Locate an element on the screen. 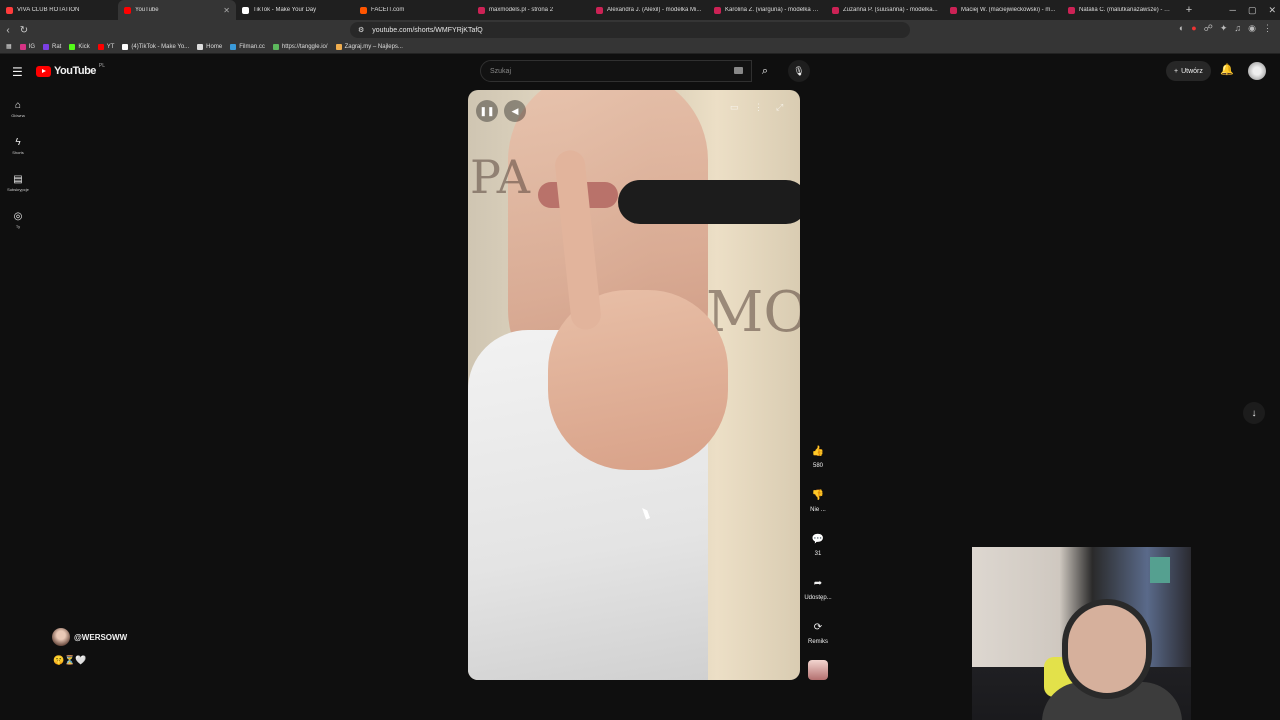 This screenshot has height=720, width=1280. browser-tab: FACEIT.com is located at coordinates (413, 10).